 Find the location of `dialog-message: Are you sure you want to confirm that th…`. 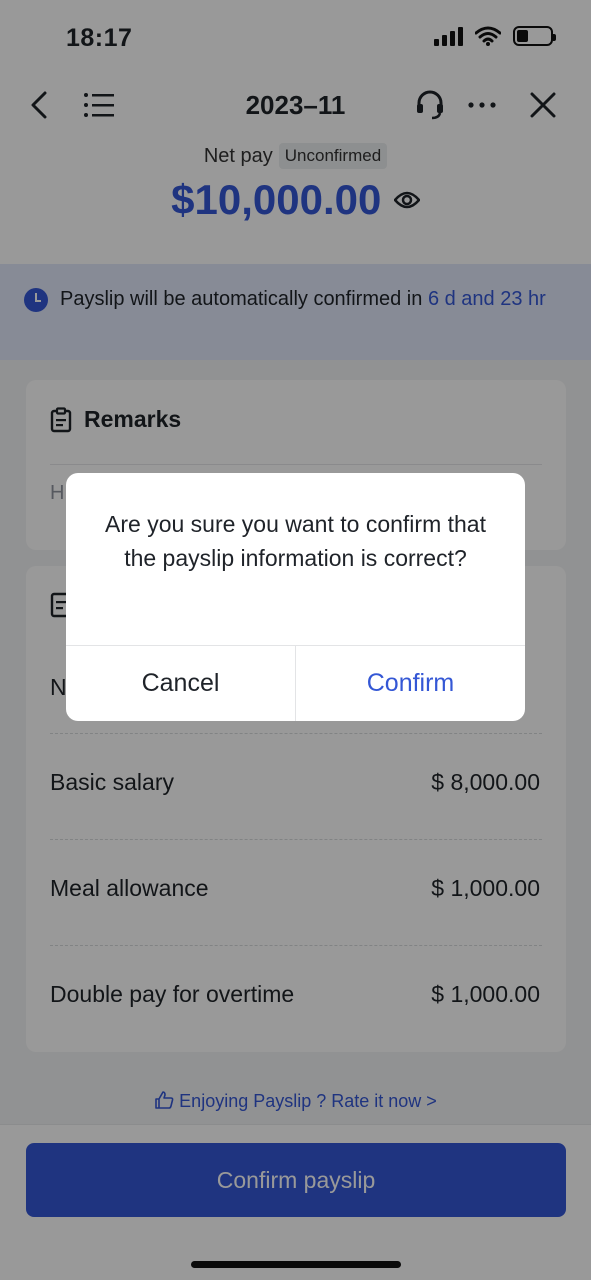

dialog-message: Are you sure you want to confirm that th… is located at coordinates (295, 541).